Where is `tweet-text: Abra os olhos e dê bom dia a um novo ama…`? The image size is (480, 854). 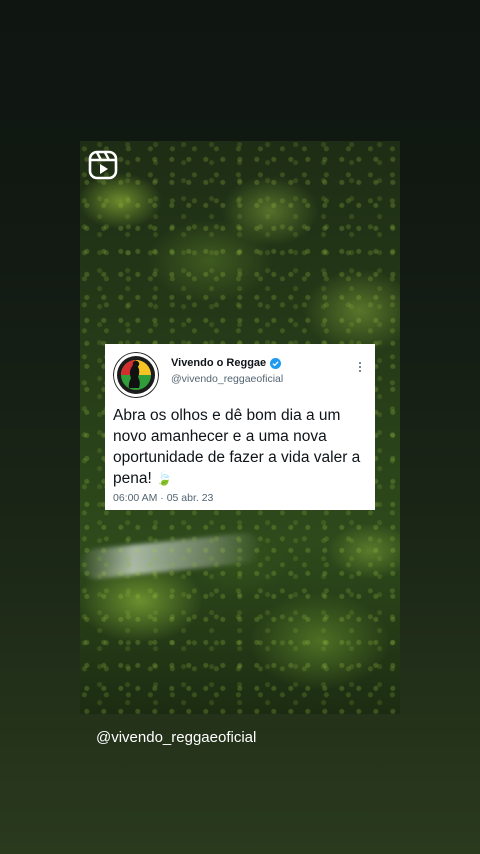 tweet-text: Abra os olhos e dê bom dia a um novo ama… is located at coordinates (237, 447).